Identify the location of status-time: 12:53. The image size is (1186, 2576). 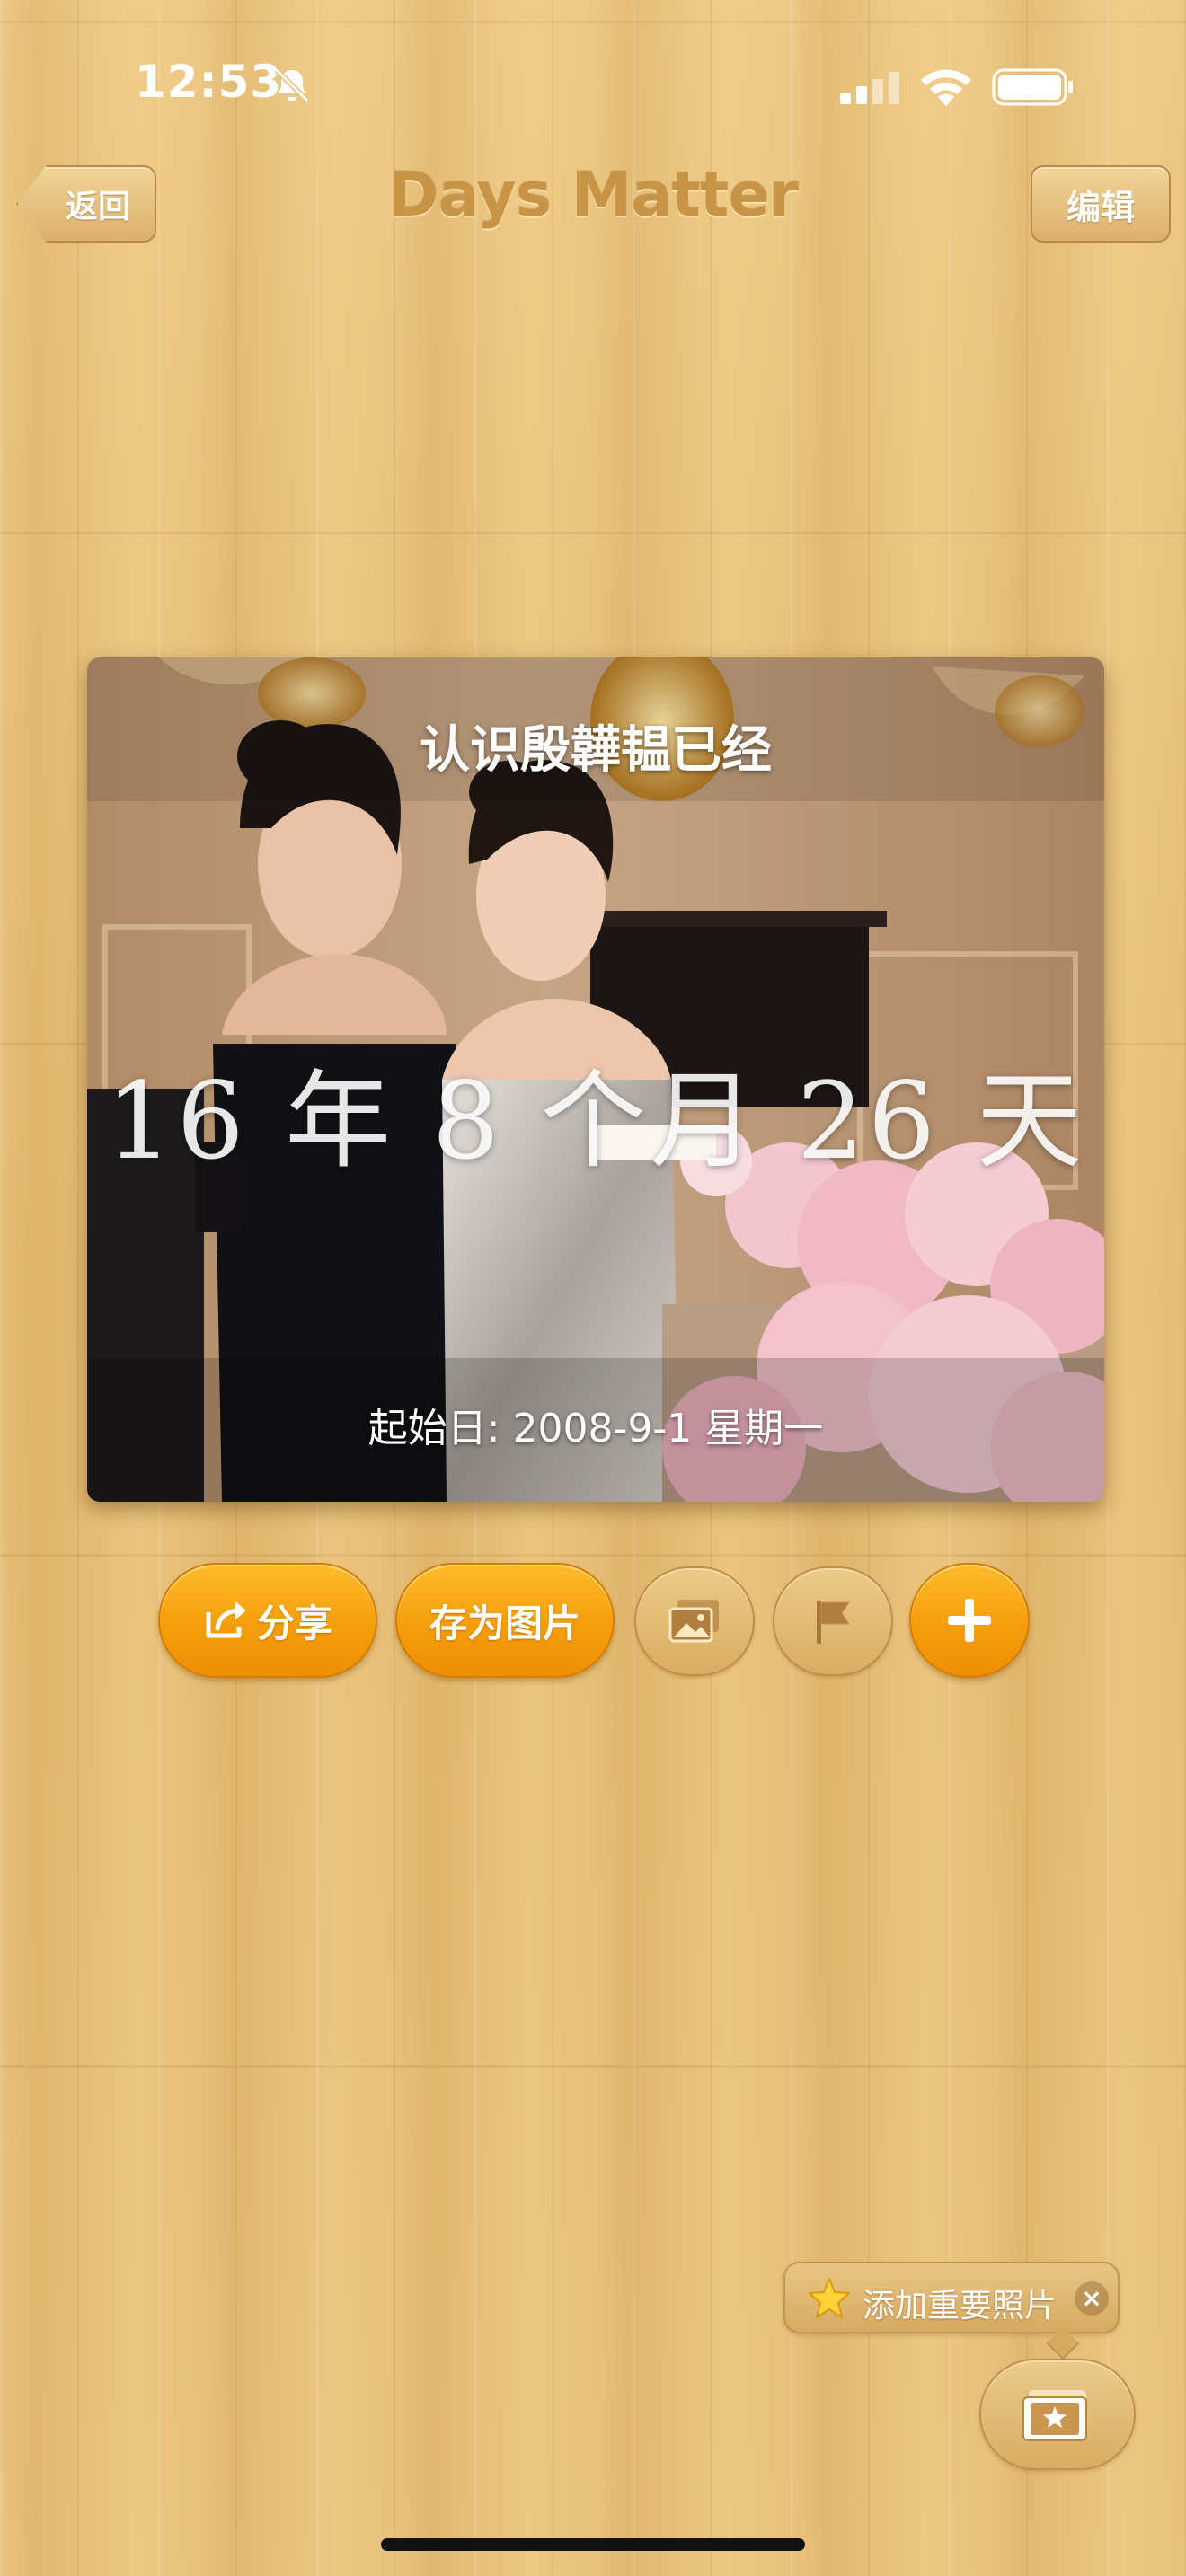
(209, 82).